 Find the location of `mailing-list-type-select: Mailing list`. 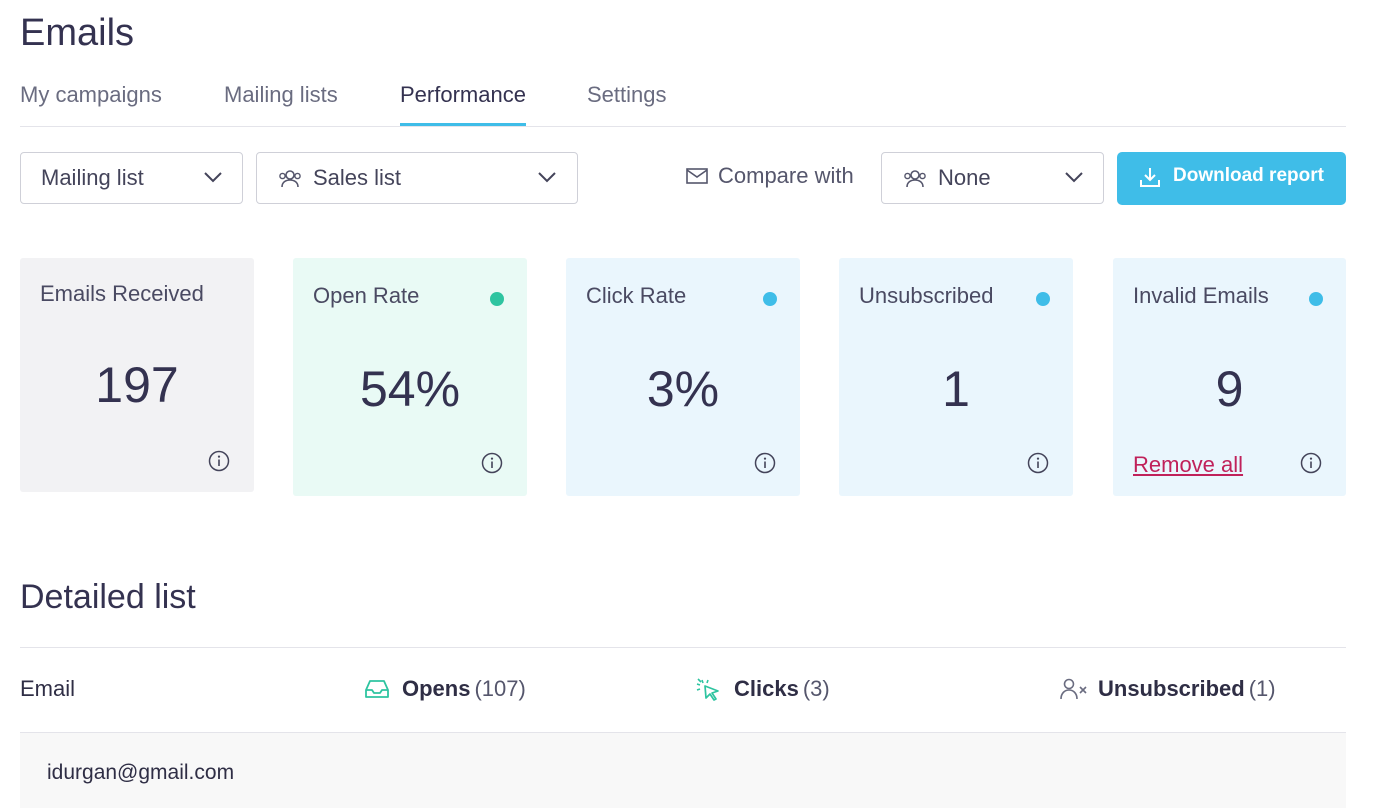

mailing-list-type-select: Mailing list is located at coordinates (131, 178).